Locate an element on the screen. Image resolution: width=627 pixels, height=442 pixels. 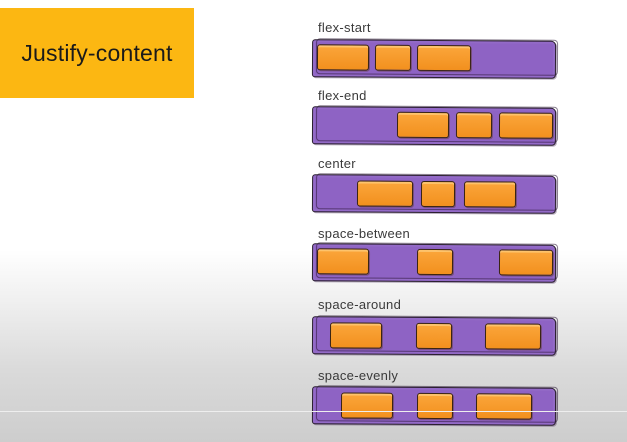
divider is located at coordinates (313, 411).